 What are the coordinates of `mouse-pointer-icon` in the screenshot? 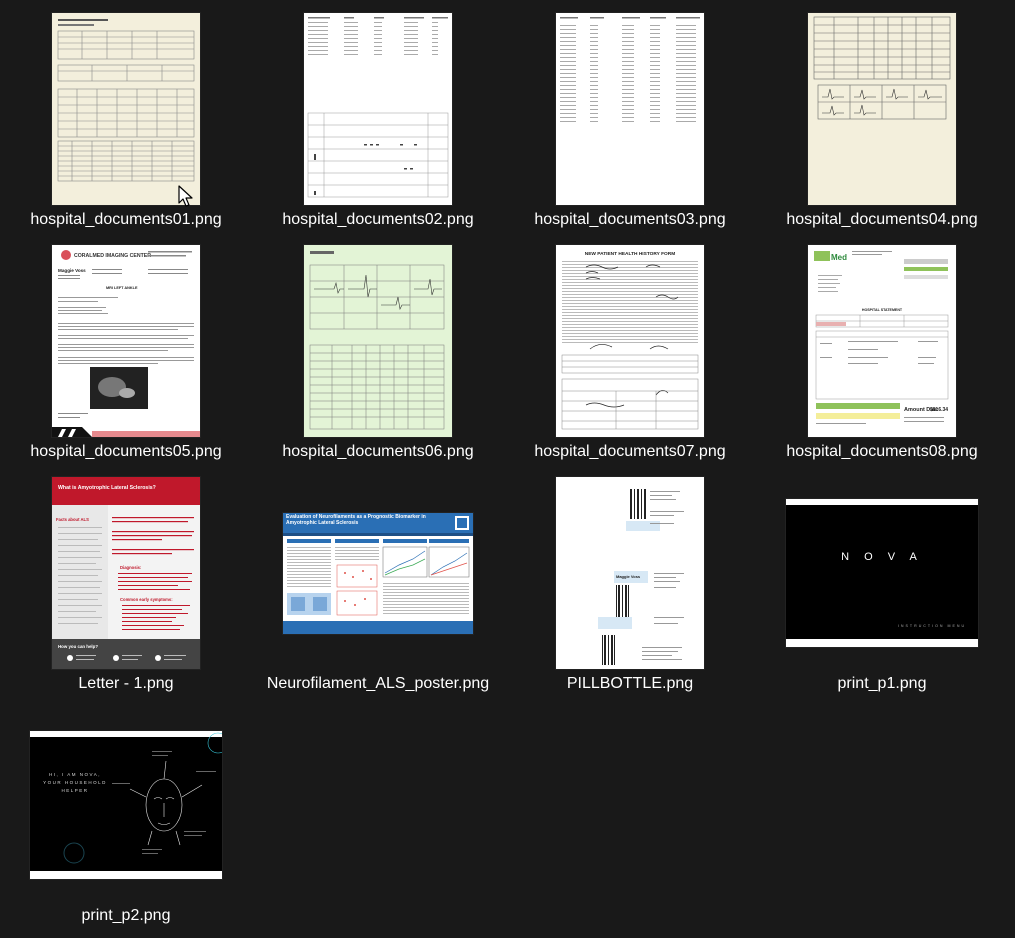 It's located at (186, 197).